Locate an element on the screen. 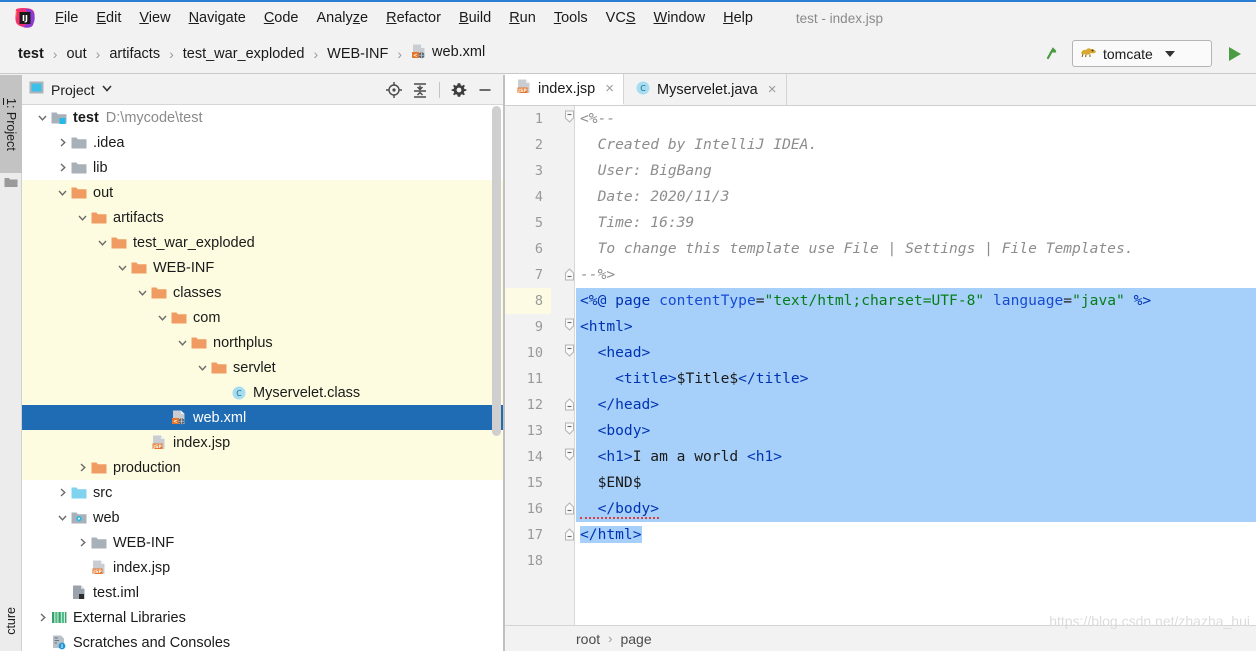  code-line: <h1>I am a world <h1> is located at coordinates (916, 457).